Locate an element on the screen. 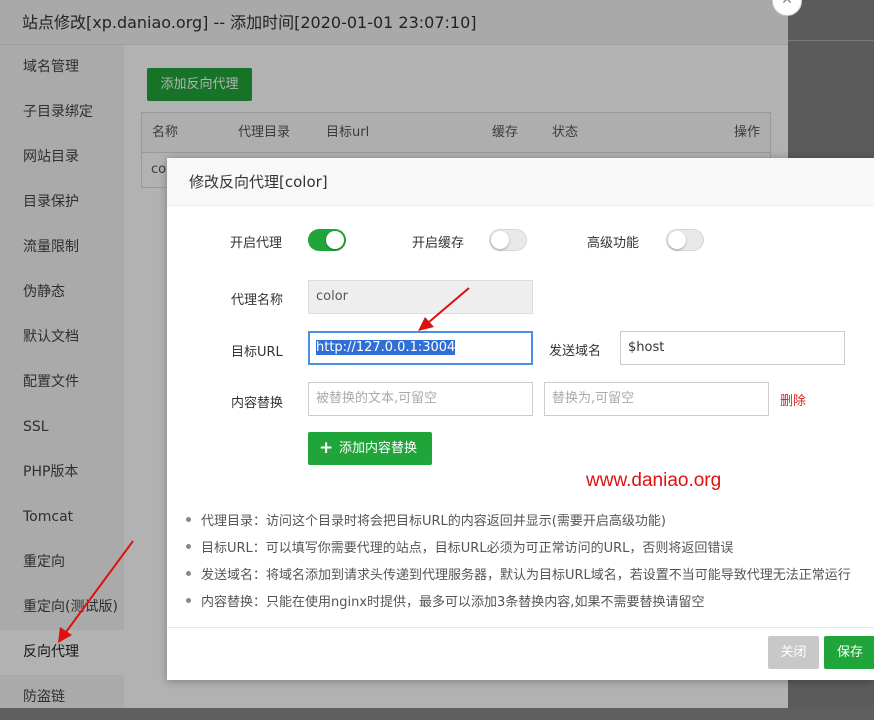 The image size is (874, 720). arrow-to-reverse-proxy is located at coordinates (96, 591).